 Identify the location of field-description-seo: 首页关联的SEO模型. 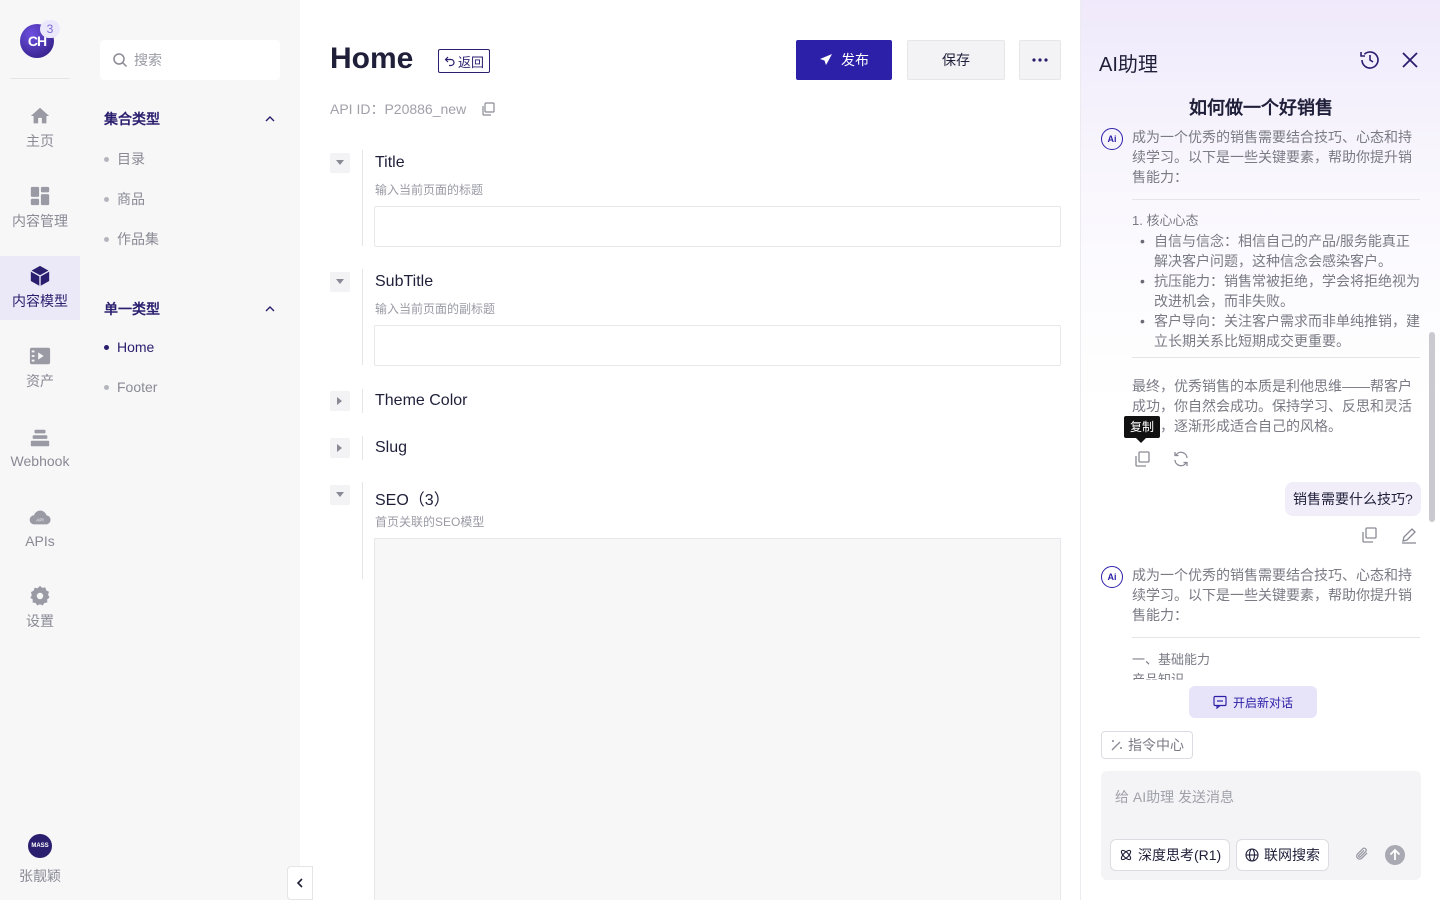
(430, 522).